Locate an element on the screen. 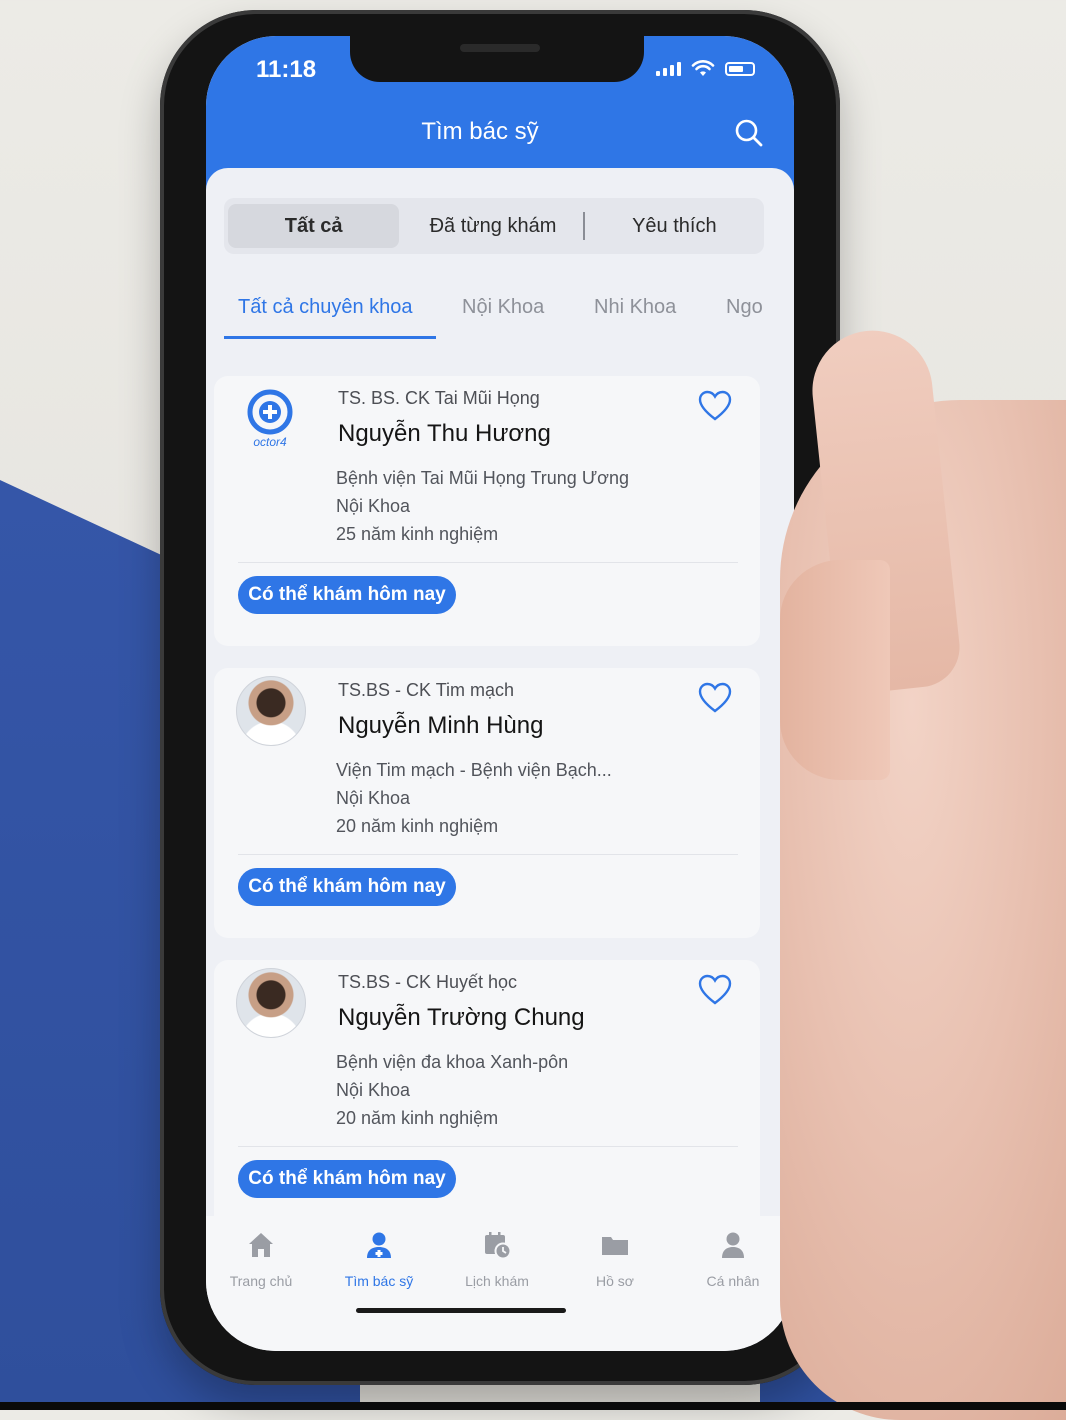 The width and height of the screenshot is (1066, 1420). tab-more-specialty: Ngo is located at coordinates (744, 307).